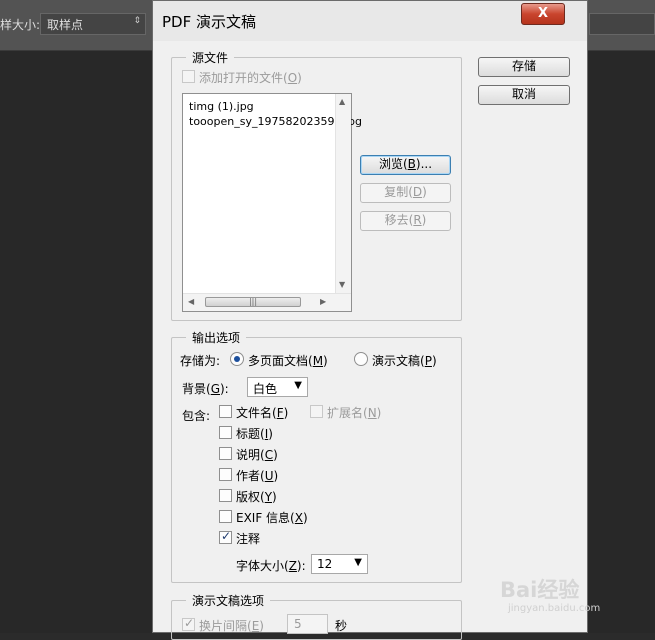 The image size is (655, 640). I want to click on author-label: 作者(U), so click(257, 476).